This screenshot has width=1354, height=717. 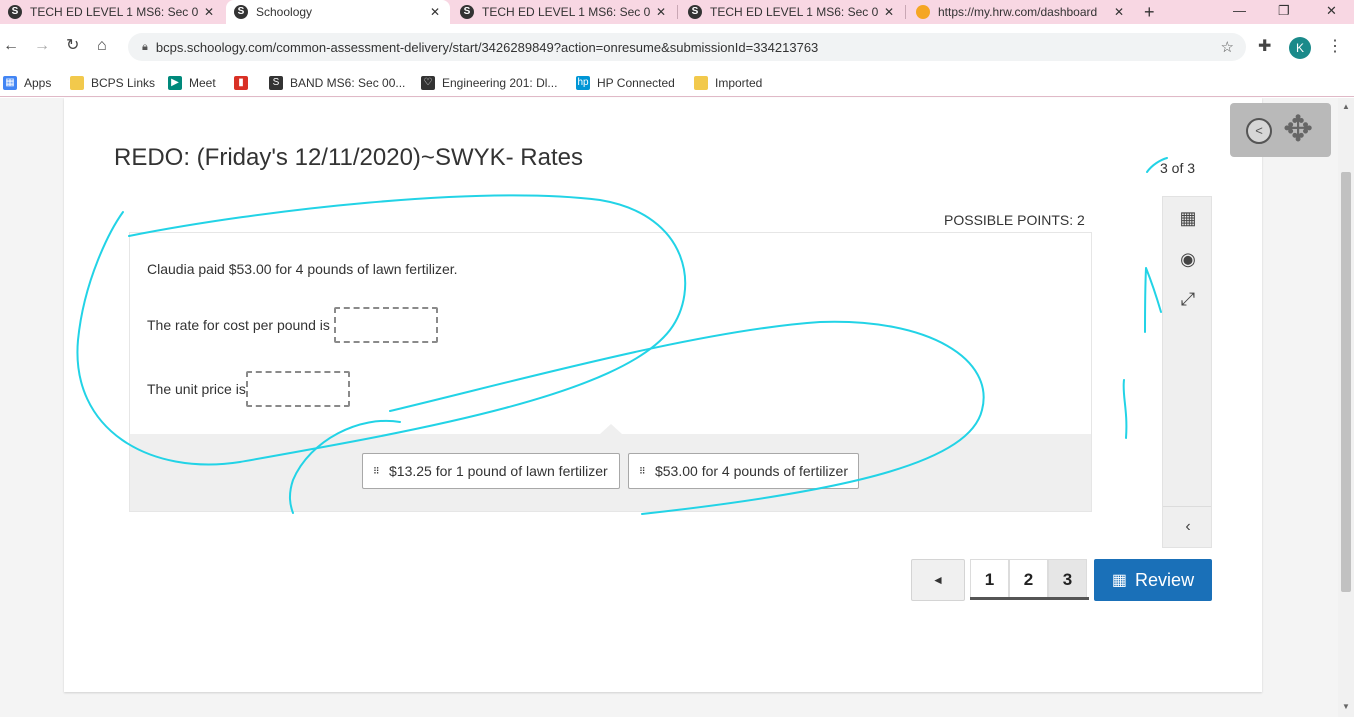 I want to click on bookmark-icon: ▮, so click(x=241, y=83).